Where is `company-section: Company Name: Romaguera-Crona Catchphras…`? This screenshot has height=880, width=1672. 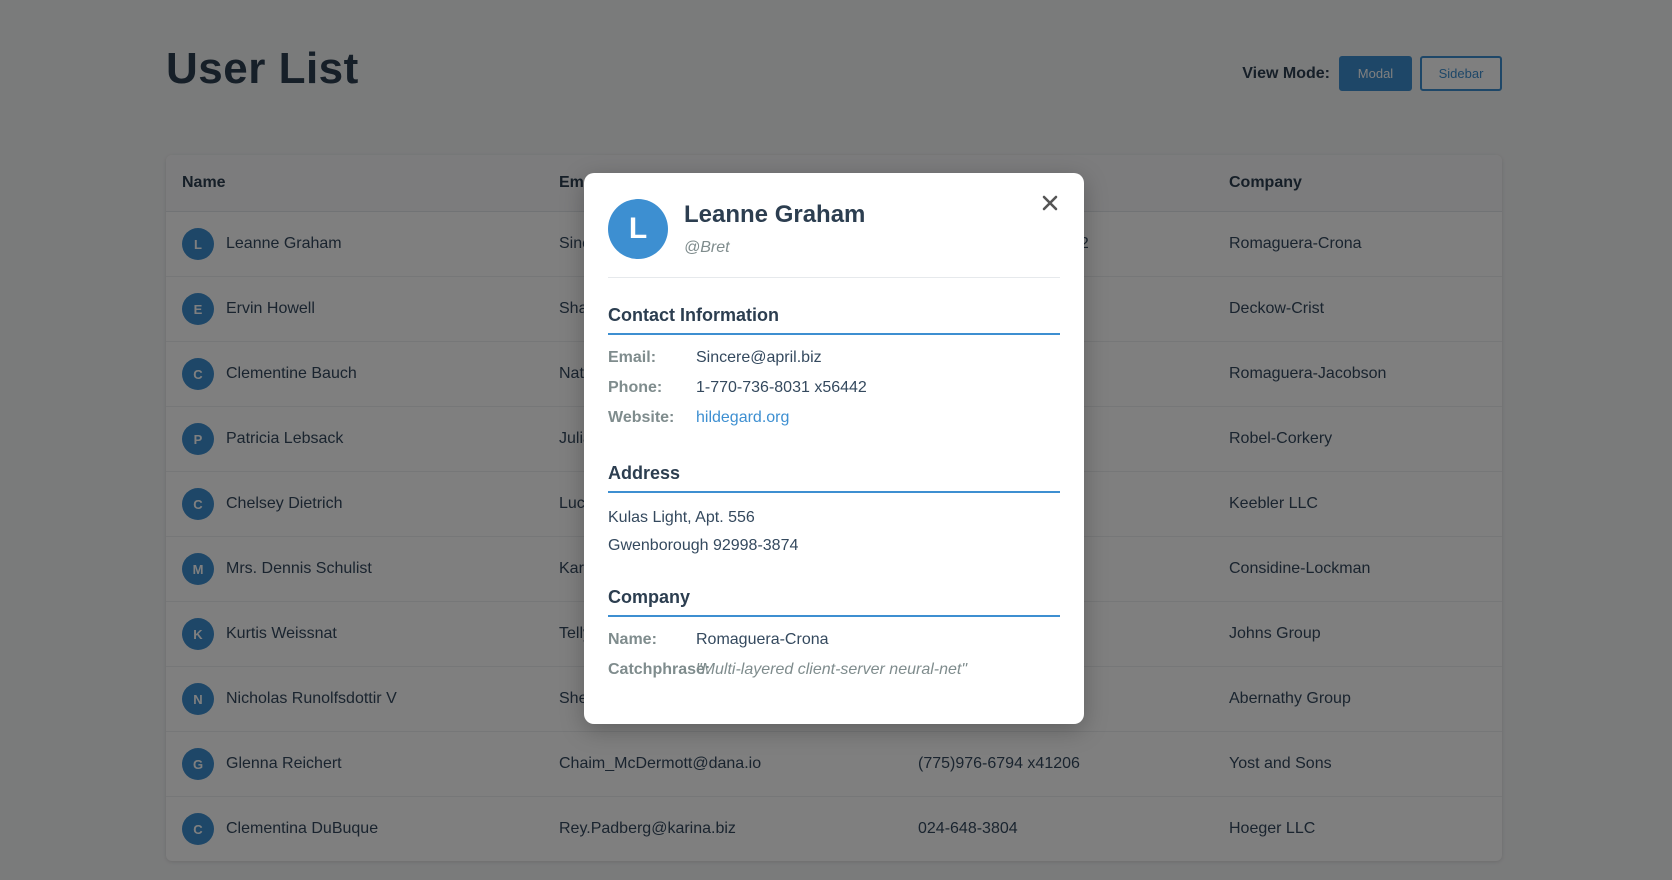
company-section: Company Name: Romaguera-Crona Catchphras… is located at coordinates (834, 633).